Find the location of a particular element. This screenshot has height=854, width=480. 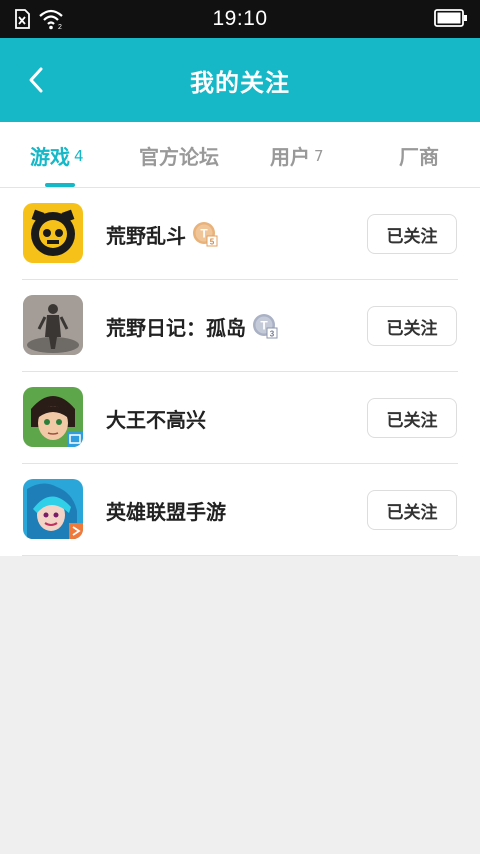

status-bar: 2 19:10 is located at coordinates (240, 19).